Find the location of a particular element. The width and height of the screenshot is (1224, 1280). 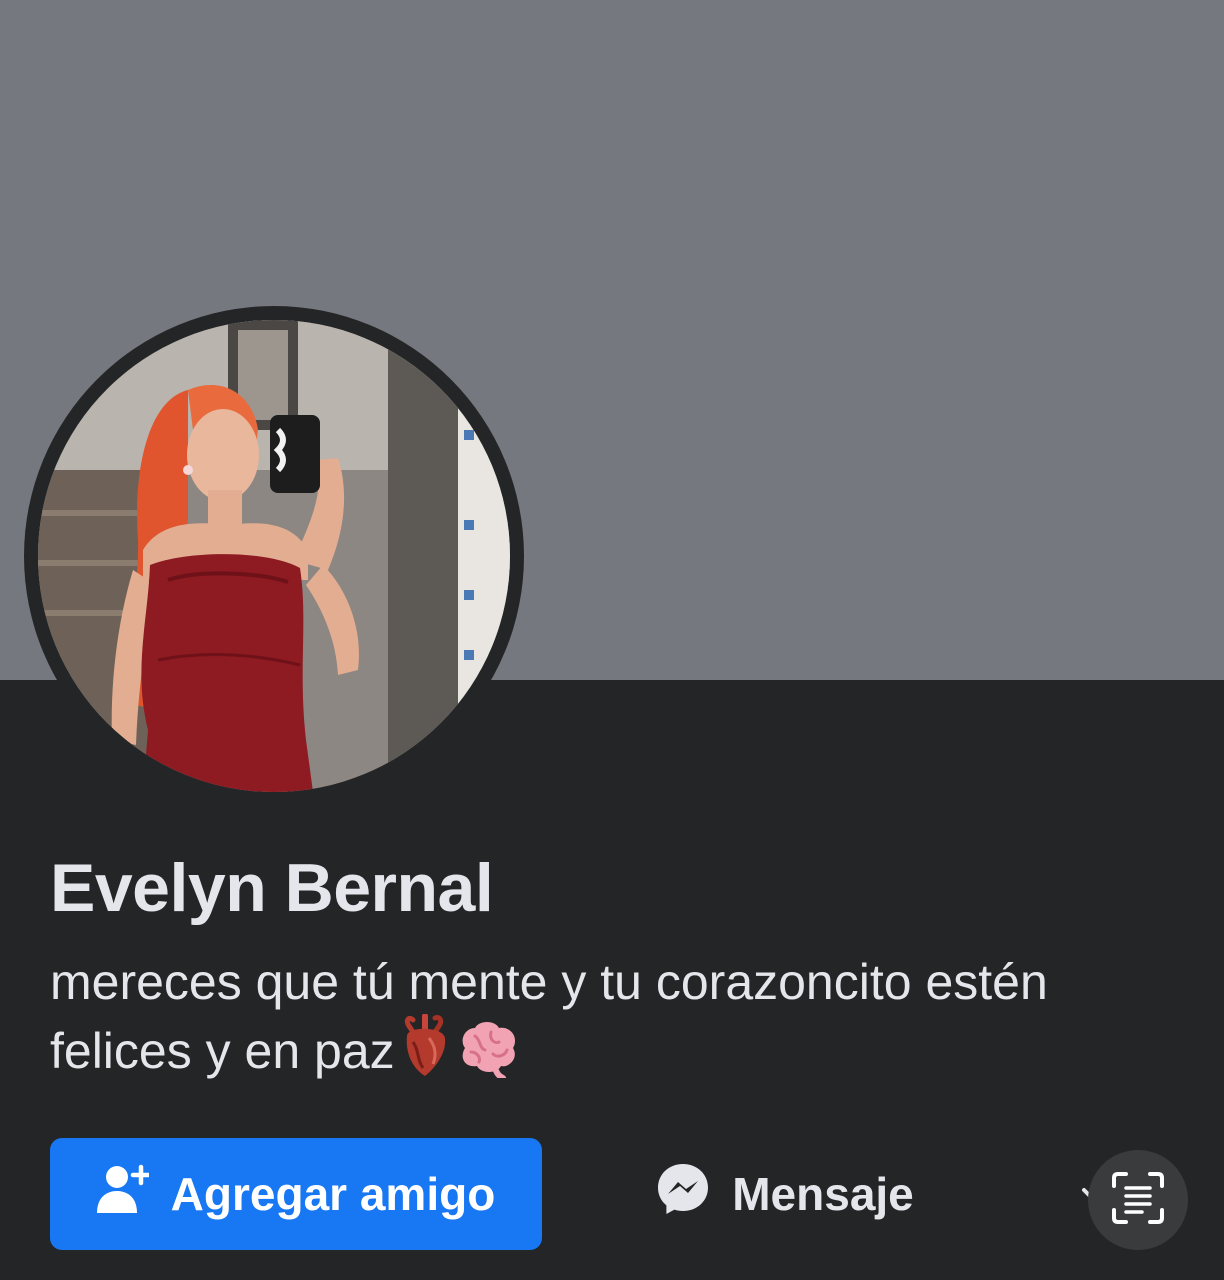

add-friend-button: Agregar amigo is located at coordinates (296, 1194).